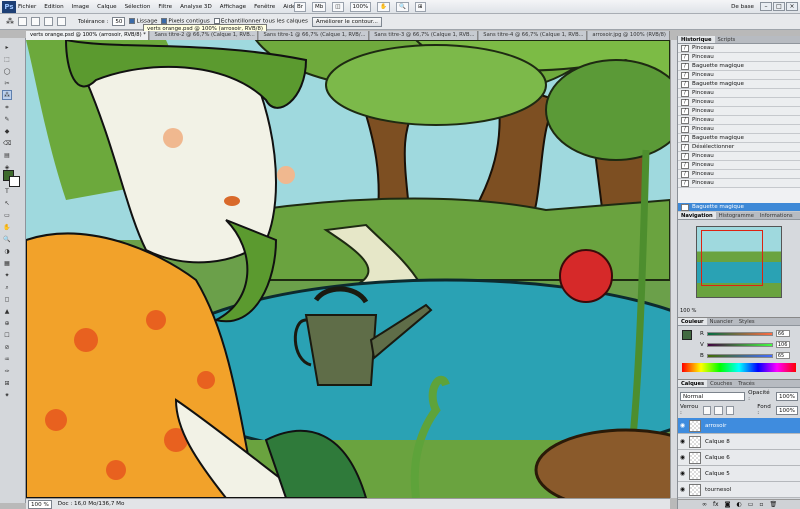  I want to click on vertical-scrollbar, so click(673, 269).